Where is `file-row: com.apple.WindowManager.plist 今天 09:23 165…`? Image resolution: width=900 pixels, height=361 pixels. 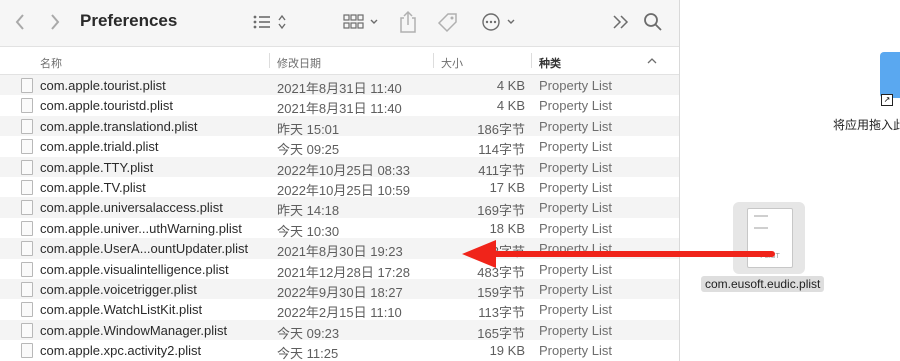
file-row: com.apple.WindowManager.plist 今天 09:23 165… is located at coordinates (339, 330).